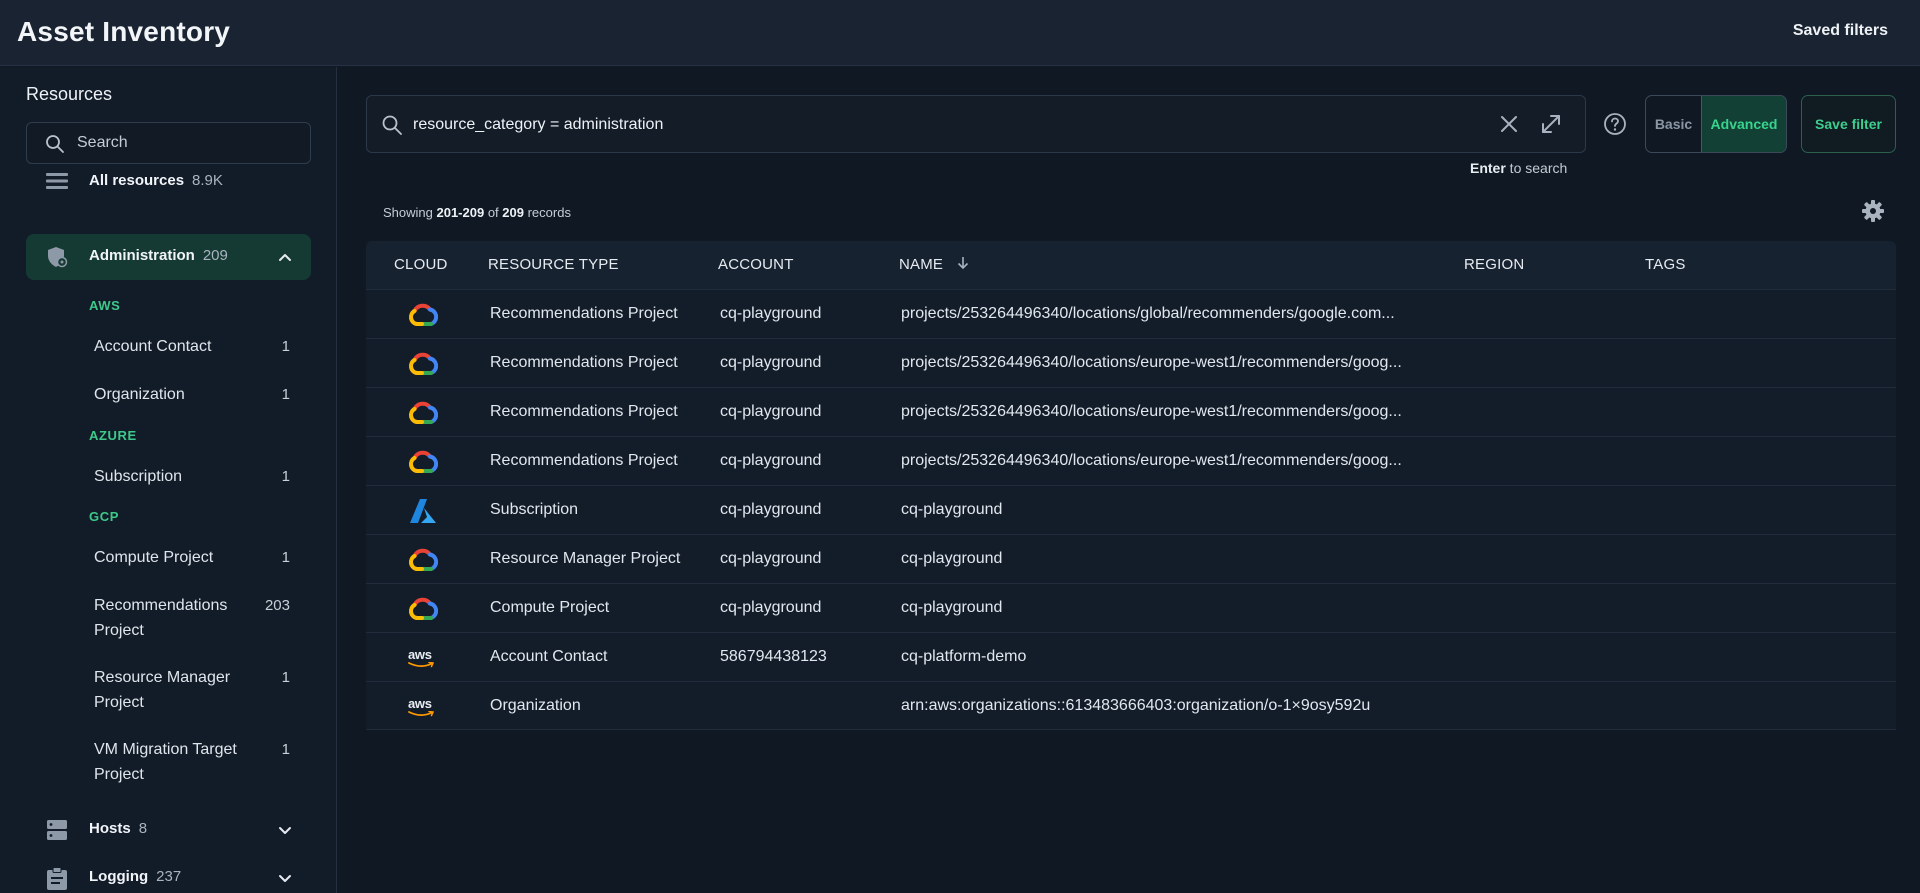  Describe the element at coordinates (477, 212) in the screenshot. I see `records-summary: Showing 201-209 of 209 records` at that location.